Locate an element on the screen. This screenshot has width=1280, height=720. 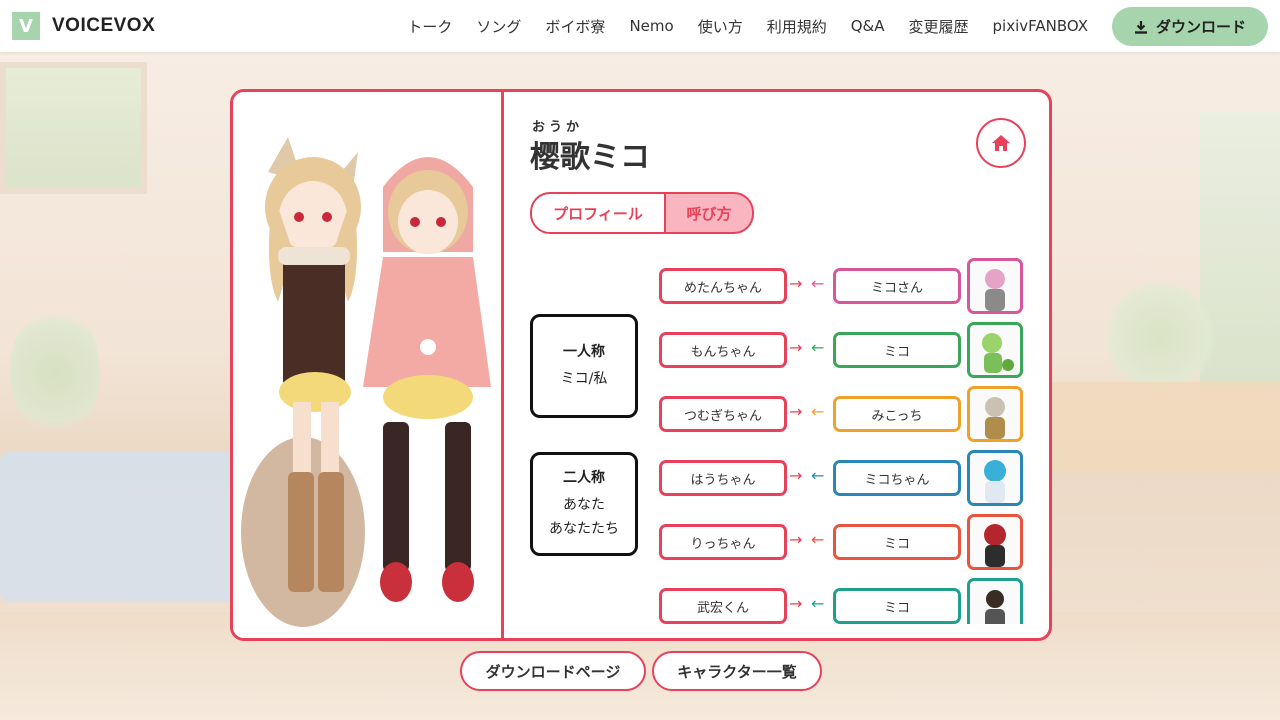
avatar-metan is located at coordinates (995, 286).